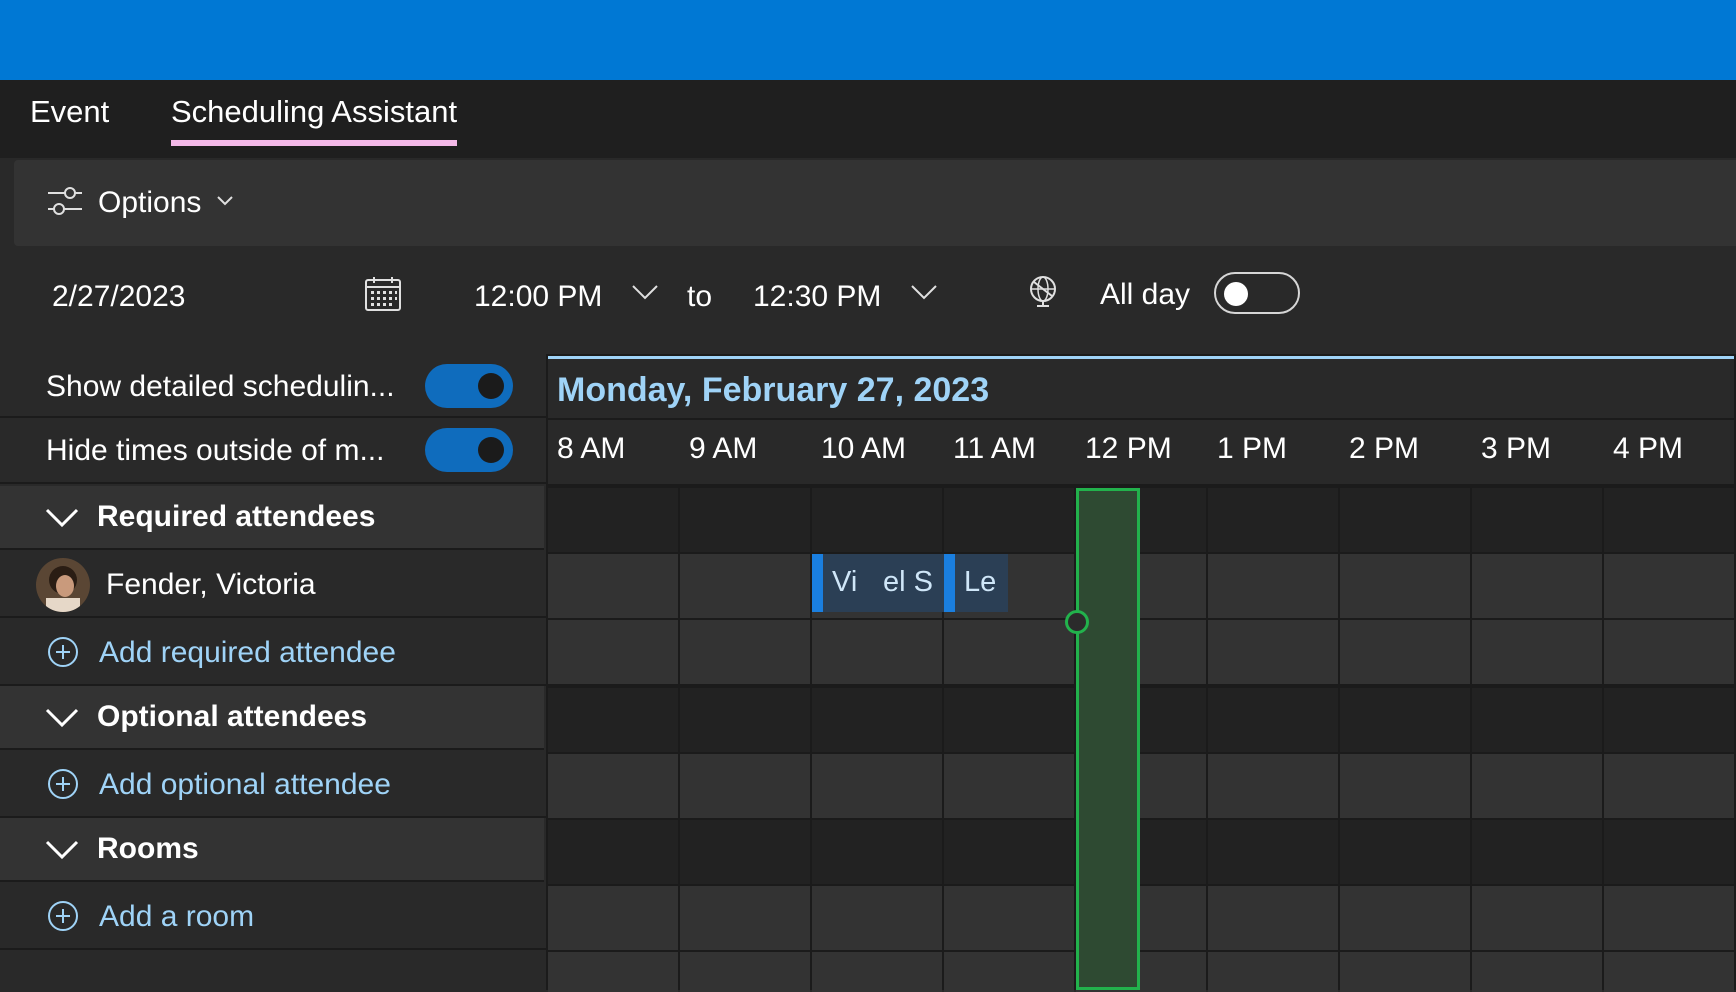 The image size is (1736, 992). What do you see at coordinates (878, 583) in the screenshot?
I see `busy-event-block: Vi el S` at bounding box center [878, 583].